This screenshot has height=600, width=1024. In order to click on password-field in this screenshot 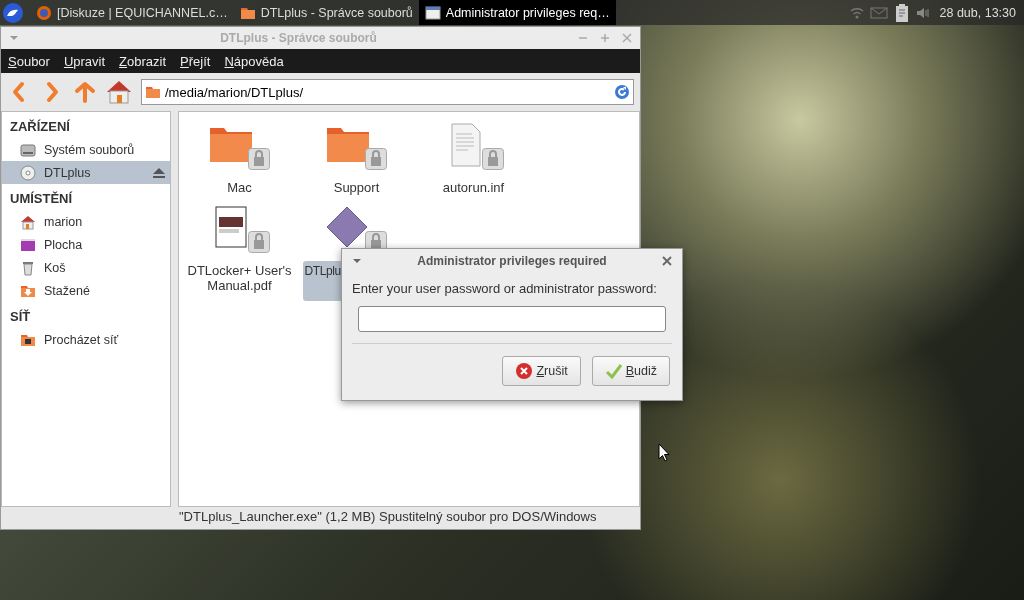, I will do `click(512, 319)`.